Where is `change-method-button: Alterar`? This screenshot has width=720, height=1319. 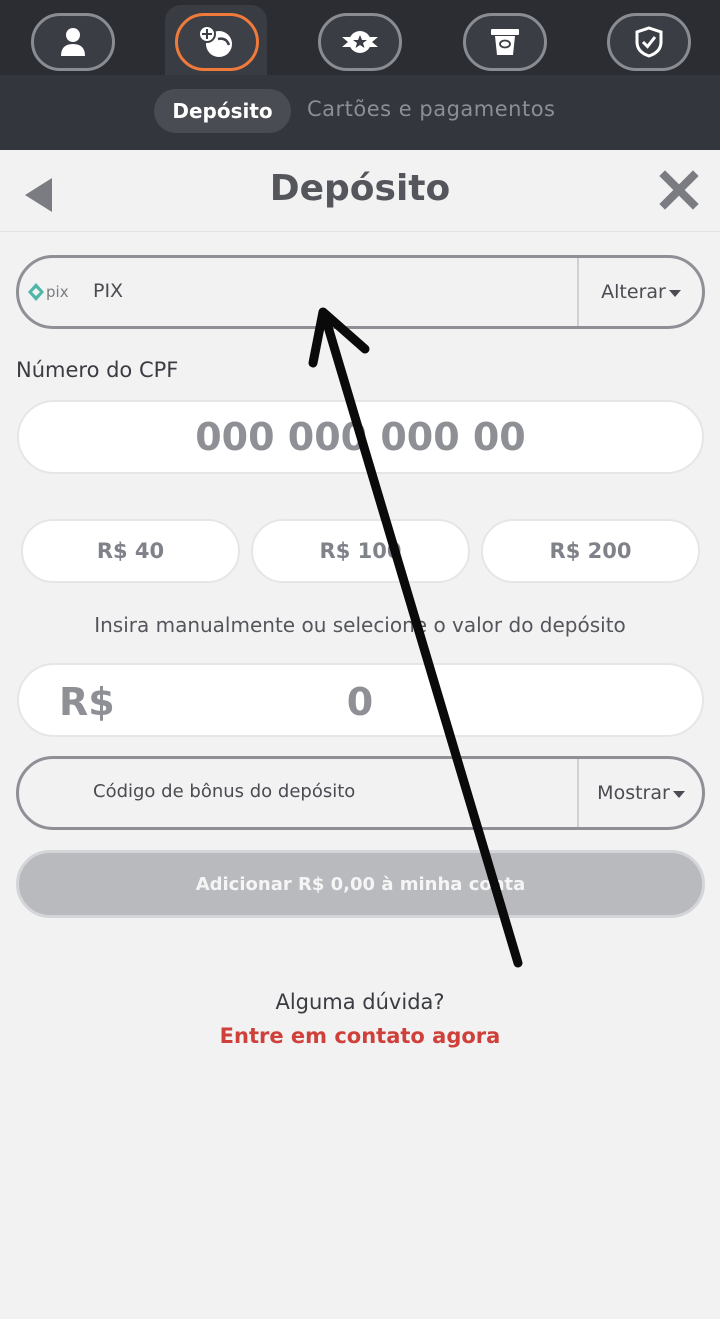 change-method-button: Alterar is located at coordinates (641, 292).